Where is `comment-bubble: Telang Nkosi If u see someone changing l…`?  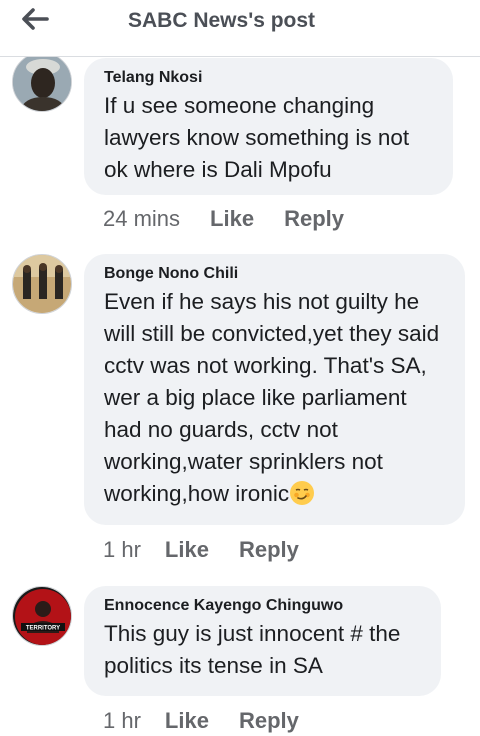 comment-bubble: Telang Nkosi If u see someone changing l… is located at coordinates (268, 126).